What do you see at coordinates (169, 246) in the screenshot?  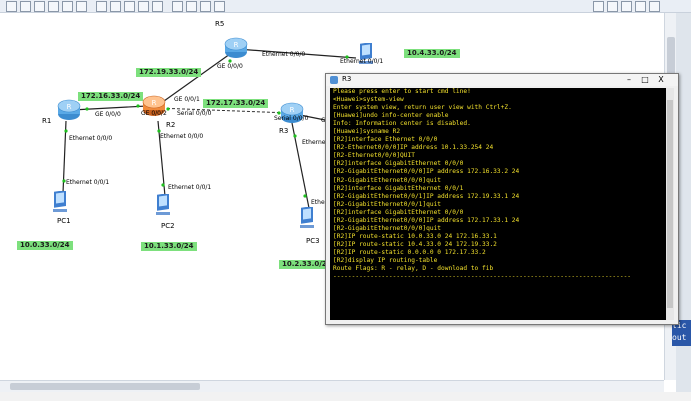 I see `network-label: 10.1.33.0/24` at bounding box center [169, 246].